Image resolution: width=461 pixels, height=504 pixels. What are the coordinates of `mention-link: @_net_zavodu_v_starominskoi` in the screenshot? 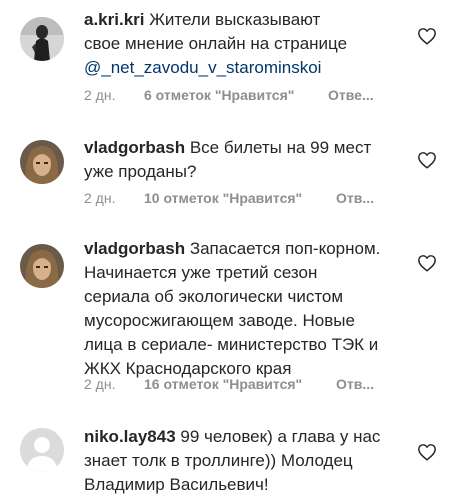 It's located at (202, 67).